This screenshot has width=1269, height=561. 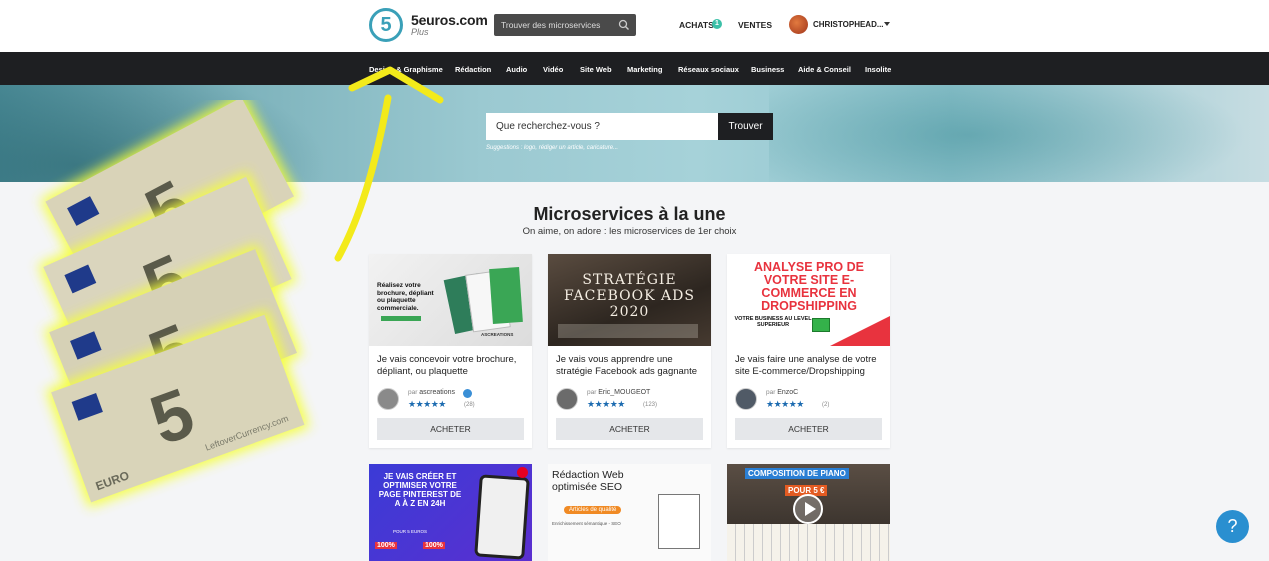 I want to click on piano-keys, so click(x=808, y=542).